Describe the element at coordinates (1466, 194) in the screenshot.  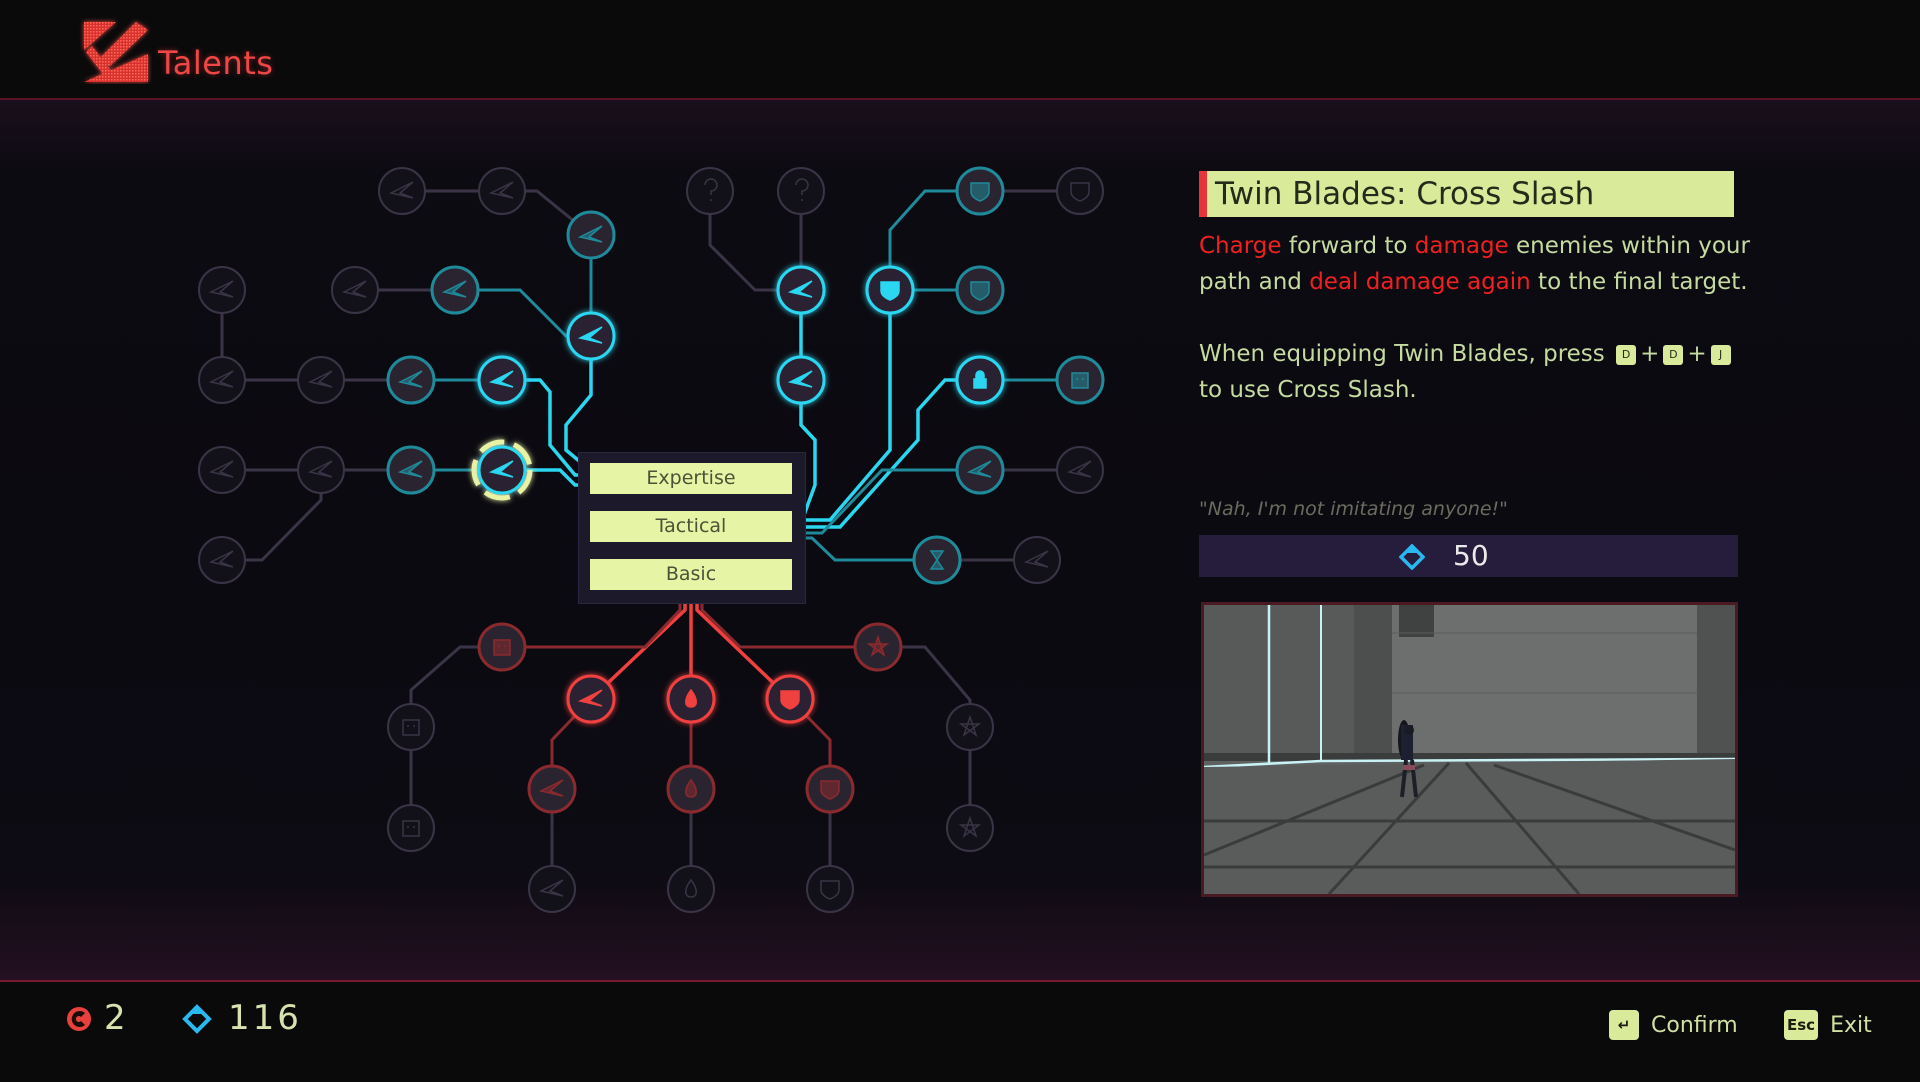
I see `skill-title: Twin Blades: Cross Slash` at that location.